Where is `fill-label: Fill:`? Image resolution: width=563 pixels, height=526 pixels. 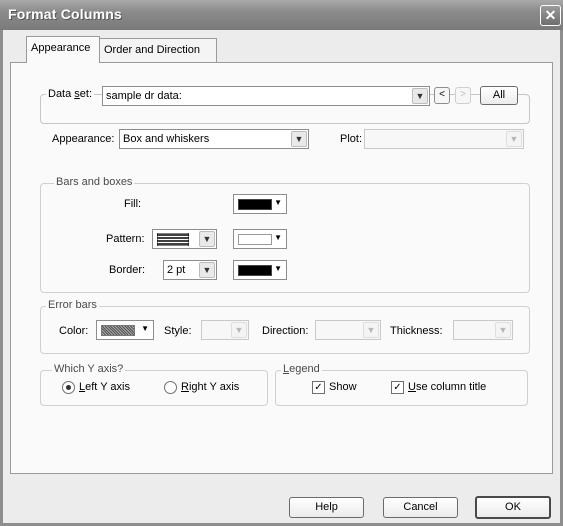 fill-label: Fill: is located at coordinates (133, 204).